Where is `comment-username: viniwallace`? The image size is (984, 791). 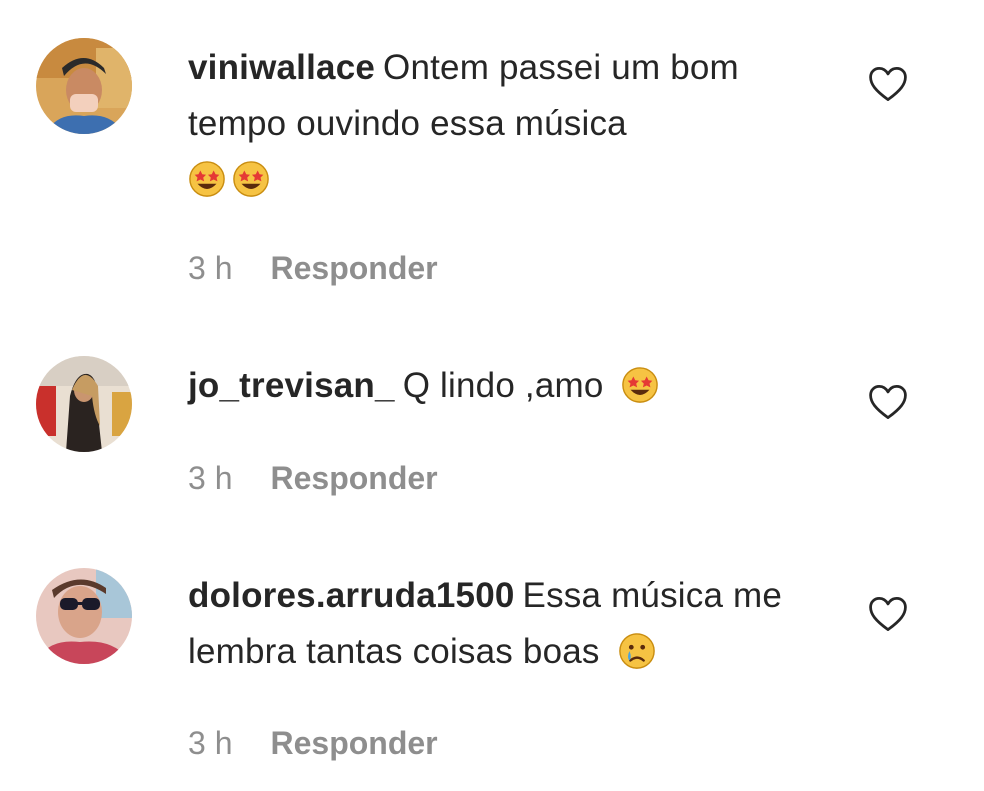
comment-username: viniwallace is located at coordinates (281, 67).